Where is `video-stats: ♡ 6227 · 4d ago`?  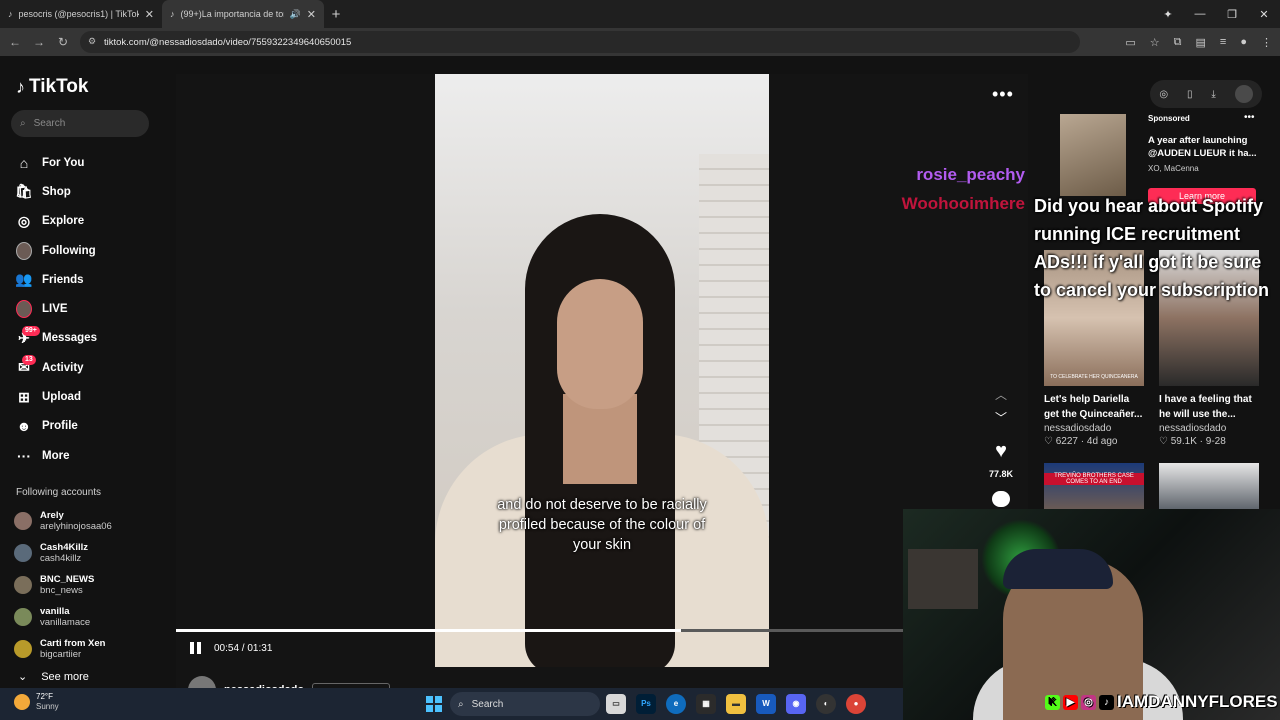 video-stats: ♡ 6227 · 4d ago is located at coordinates (1081, 441).